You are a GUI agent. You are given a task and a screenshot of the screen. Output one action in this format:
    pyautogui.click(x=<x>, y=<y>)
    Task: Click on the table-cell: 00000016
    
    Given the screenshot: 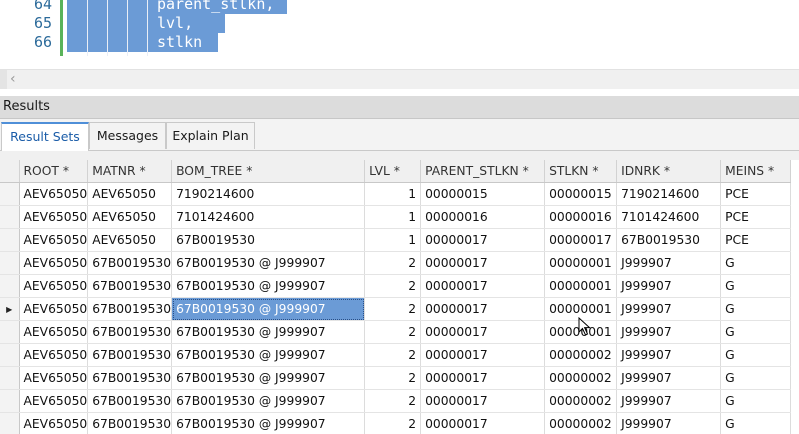 What is the action you would take?
    pyautogui.click(x=483, y=217)
    